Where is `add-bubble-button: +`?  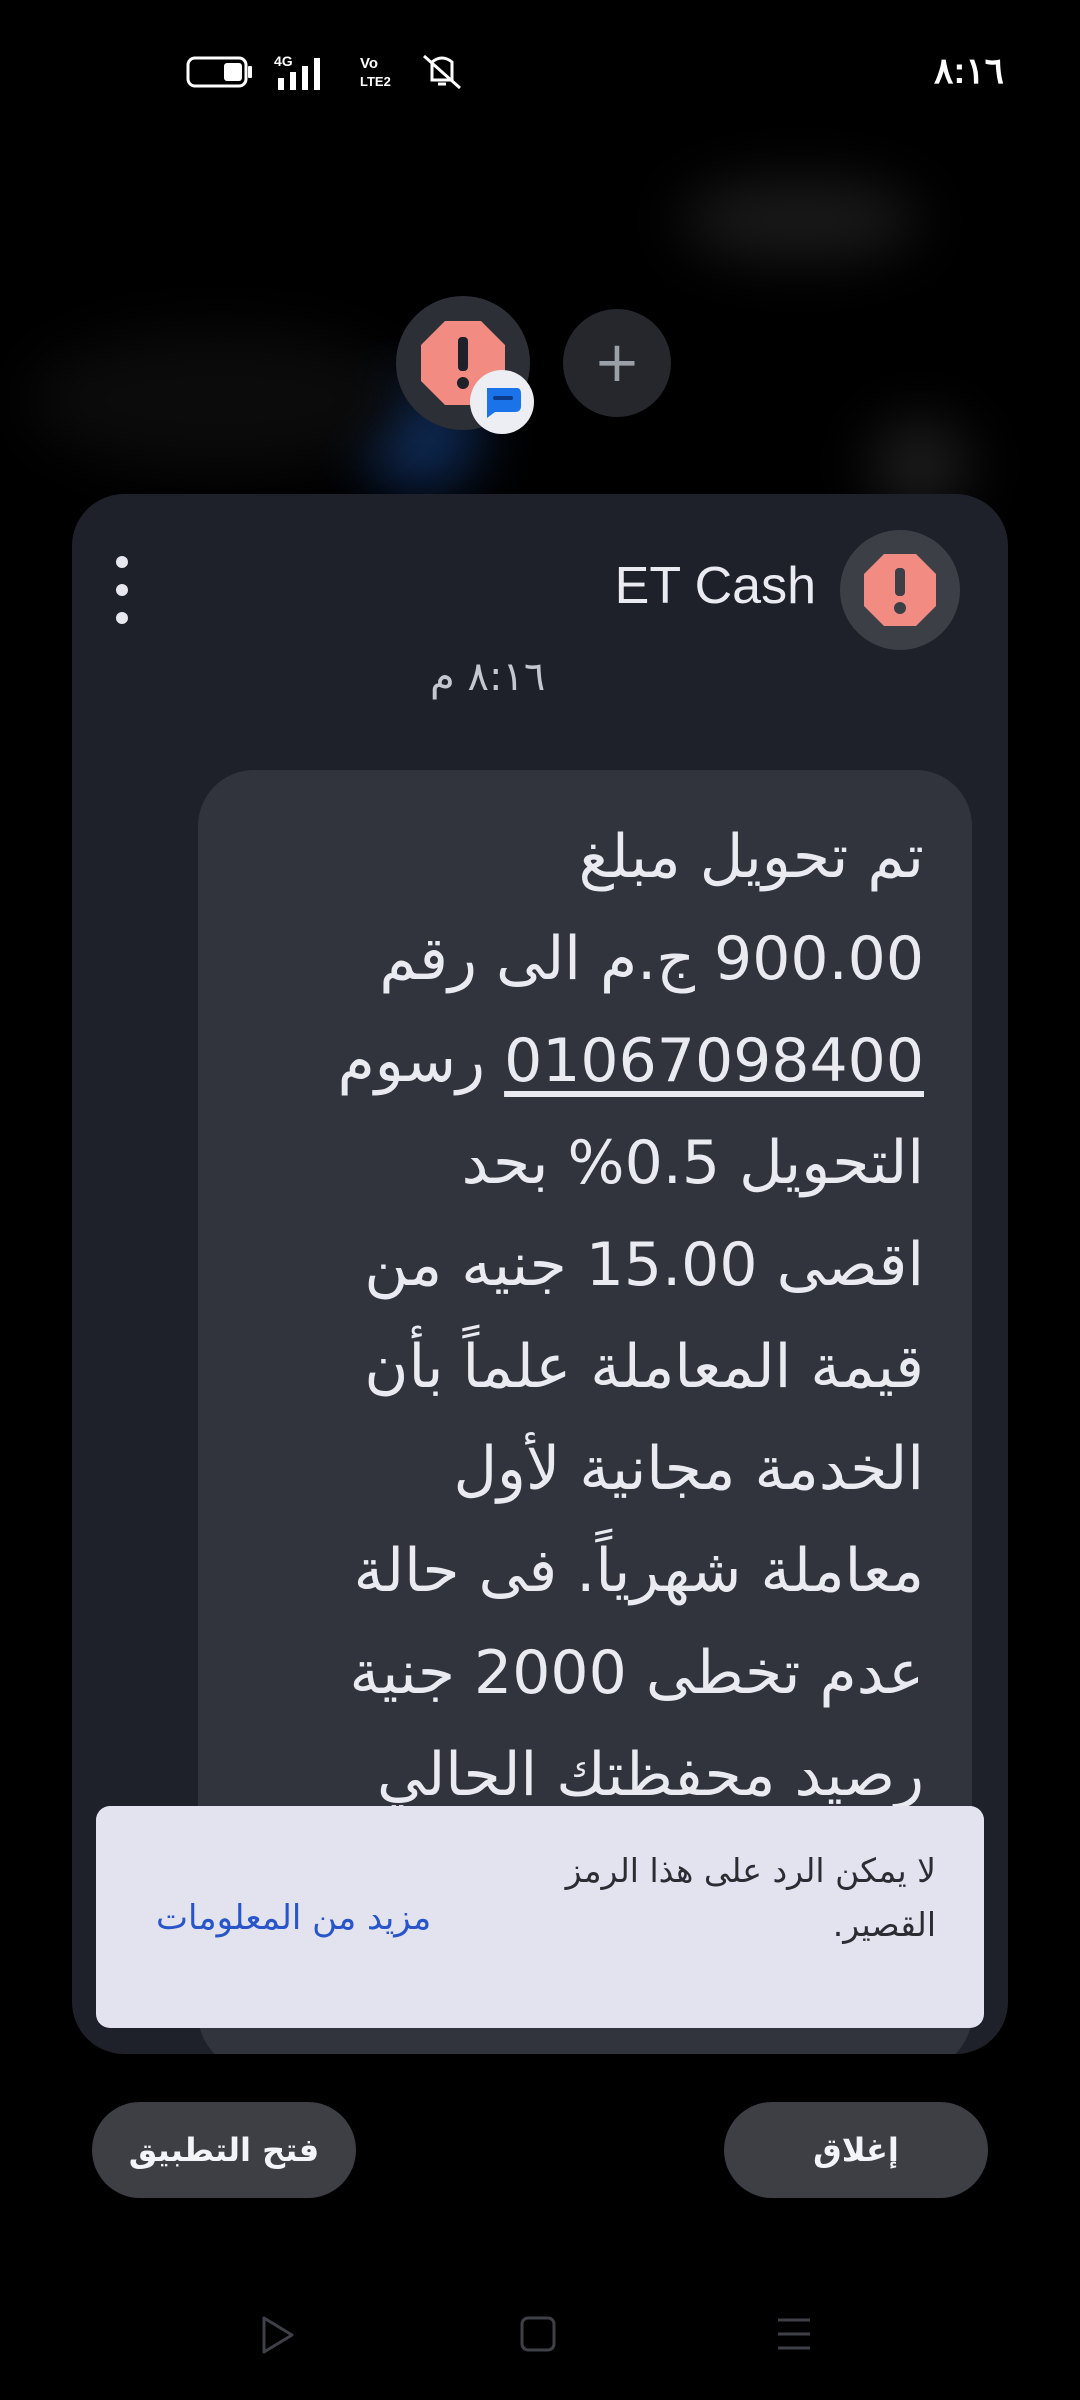
add-bubble-button: + is located at coordinates (617, 363).